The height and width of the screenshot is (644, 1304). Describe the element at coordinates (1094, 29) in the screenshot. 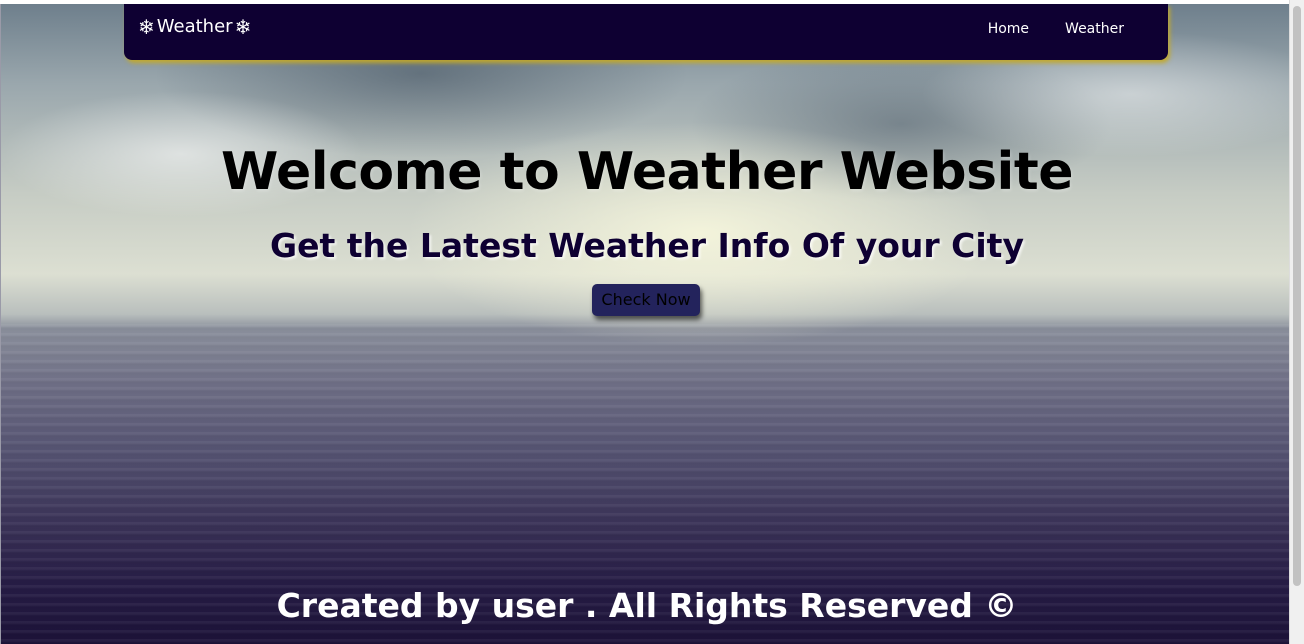

I see `nav-link-weather: Weather` at that location.